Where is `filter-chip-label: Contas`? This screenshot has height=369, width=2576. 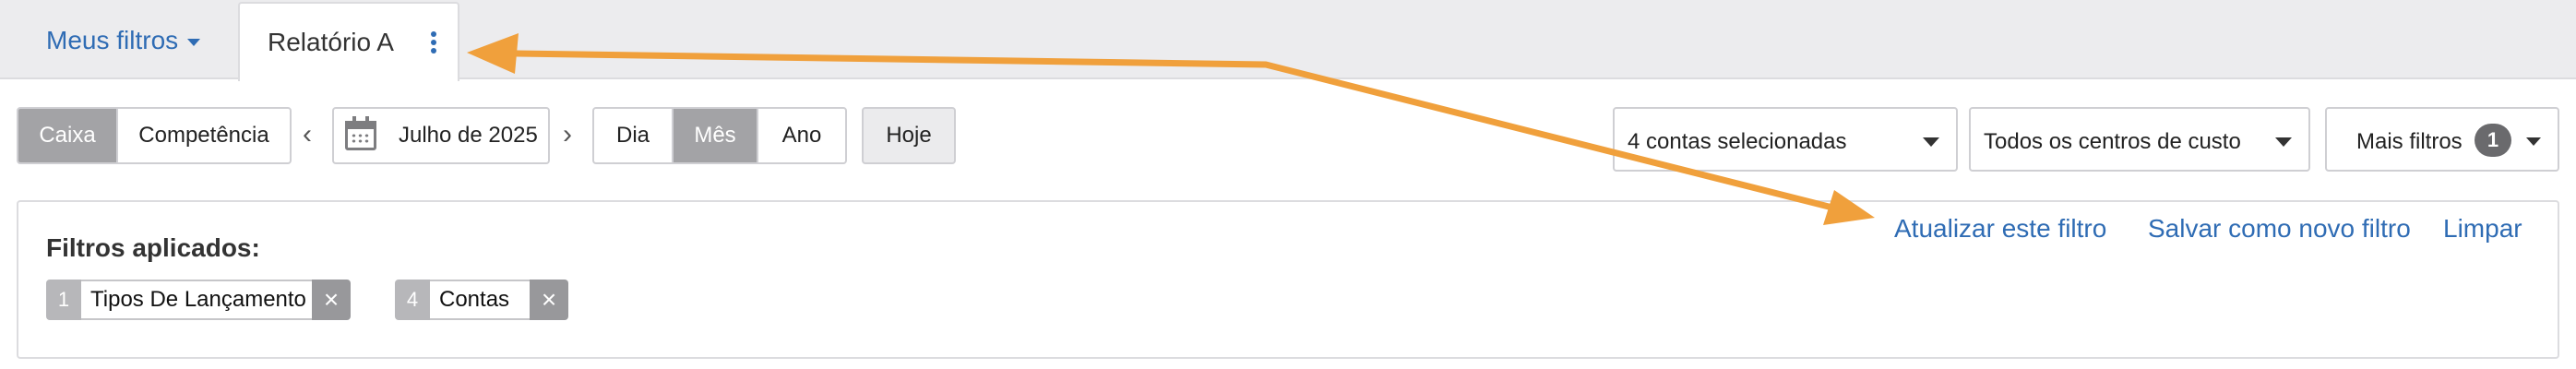
filter-chip-label: Contas is located at coordinates (480, 300).